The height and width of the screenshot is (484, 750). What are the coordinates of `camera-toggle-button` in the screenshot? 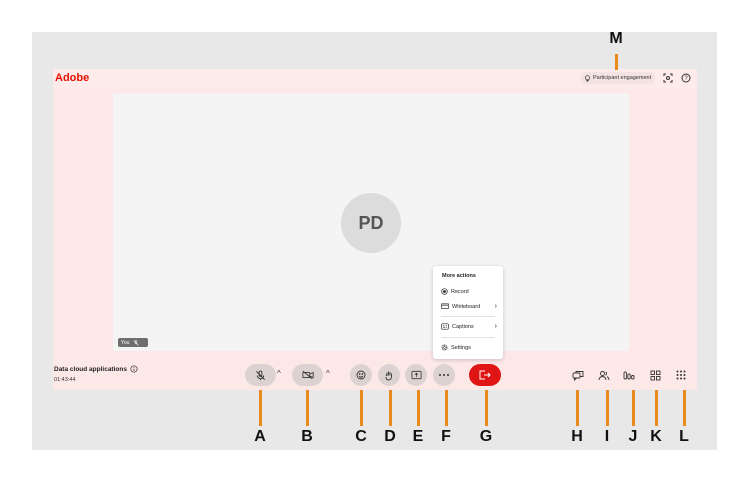 It's located at (307, 375).